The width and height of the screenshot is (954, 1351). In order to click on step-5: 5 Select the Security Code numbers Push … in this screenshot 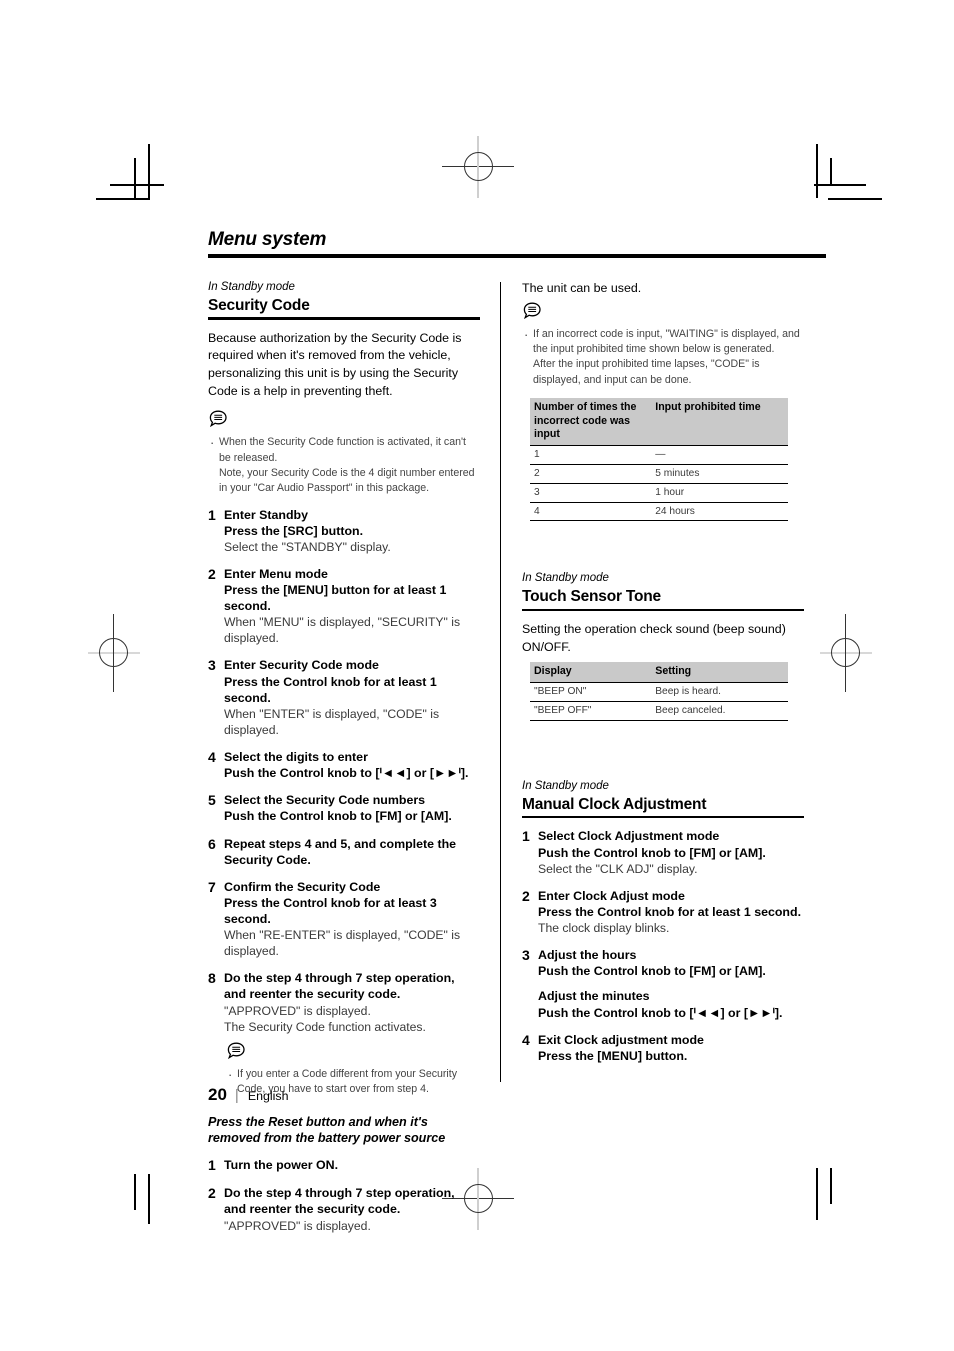, I will do `click(344, 808)`.